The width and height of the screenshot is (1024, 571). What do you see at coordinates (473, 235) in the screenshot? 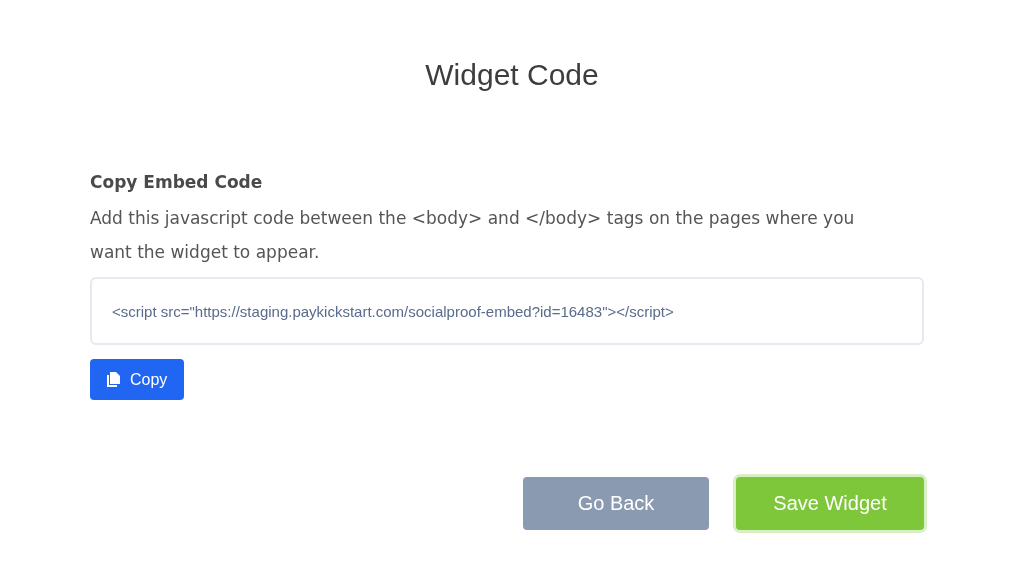
I see `description-text: Add this javascript code between the <body> and </body> tags on the pages where you want the widget to appear.` at bounding box center [473, 235].